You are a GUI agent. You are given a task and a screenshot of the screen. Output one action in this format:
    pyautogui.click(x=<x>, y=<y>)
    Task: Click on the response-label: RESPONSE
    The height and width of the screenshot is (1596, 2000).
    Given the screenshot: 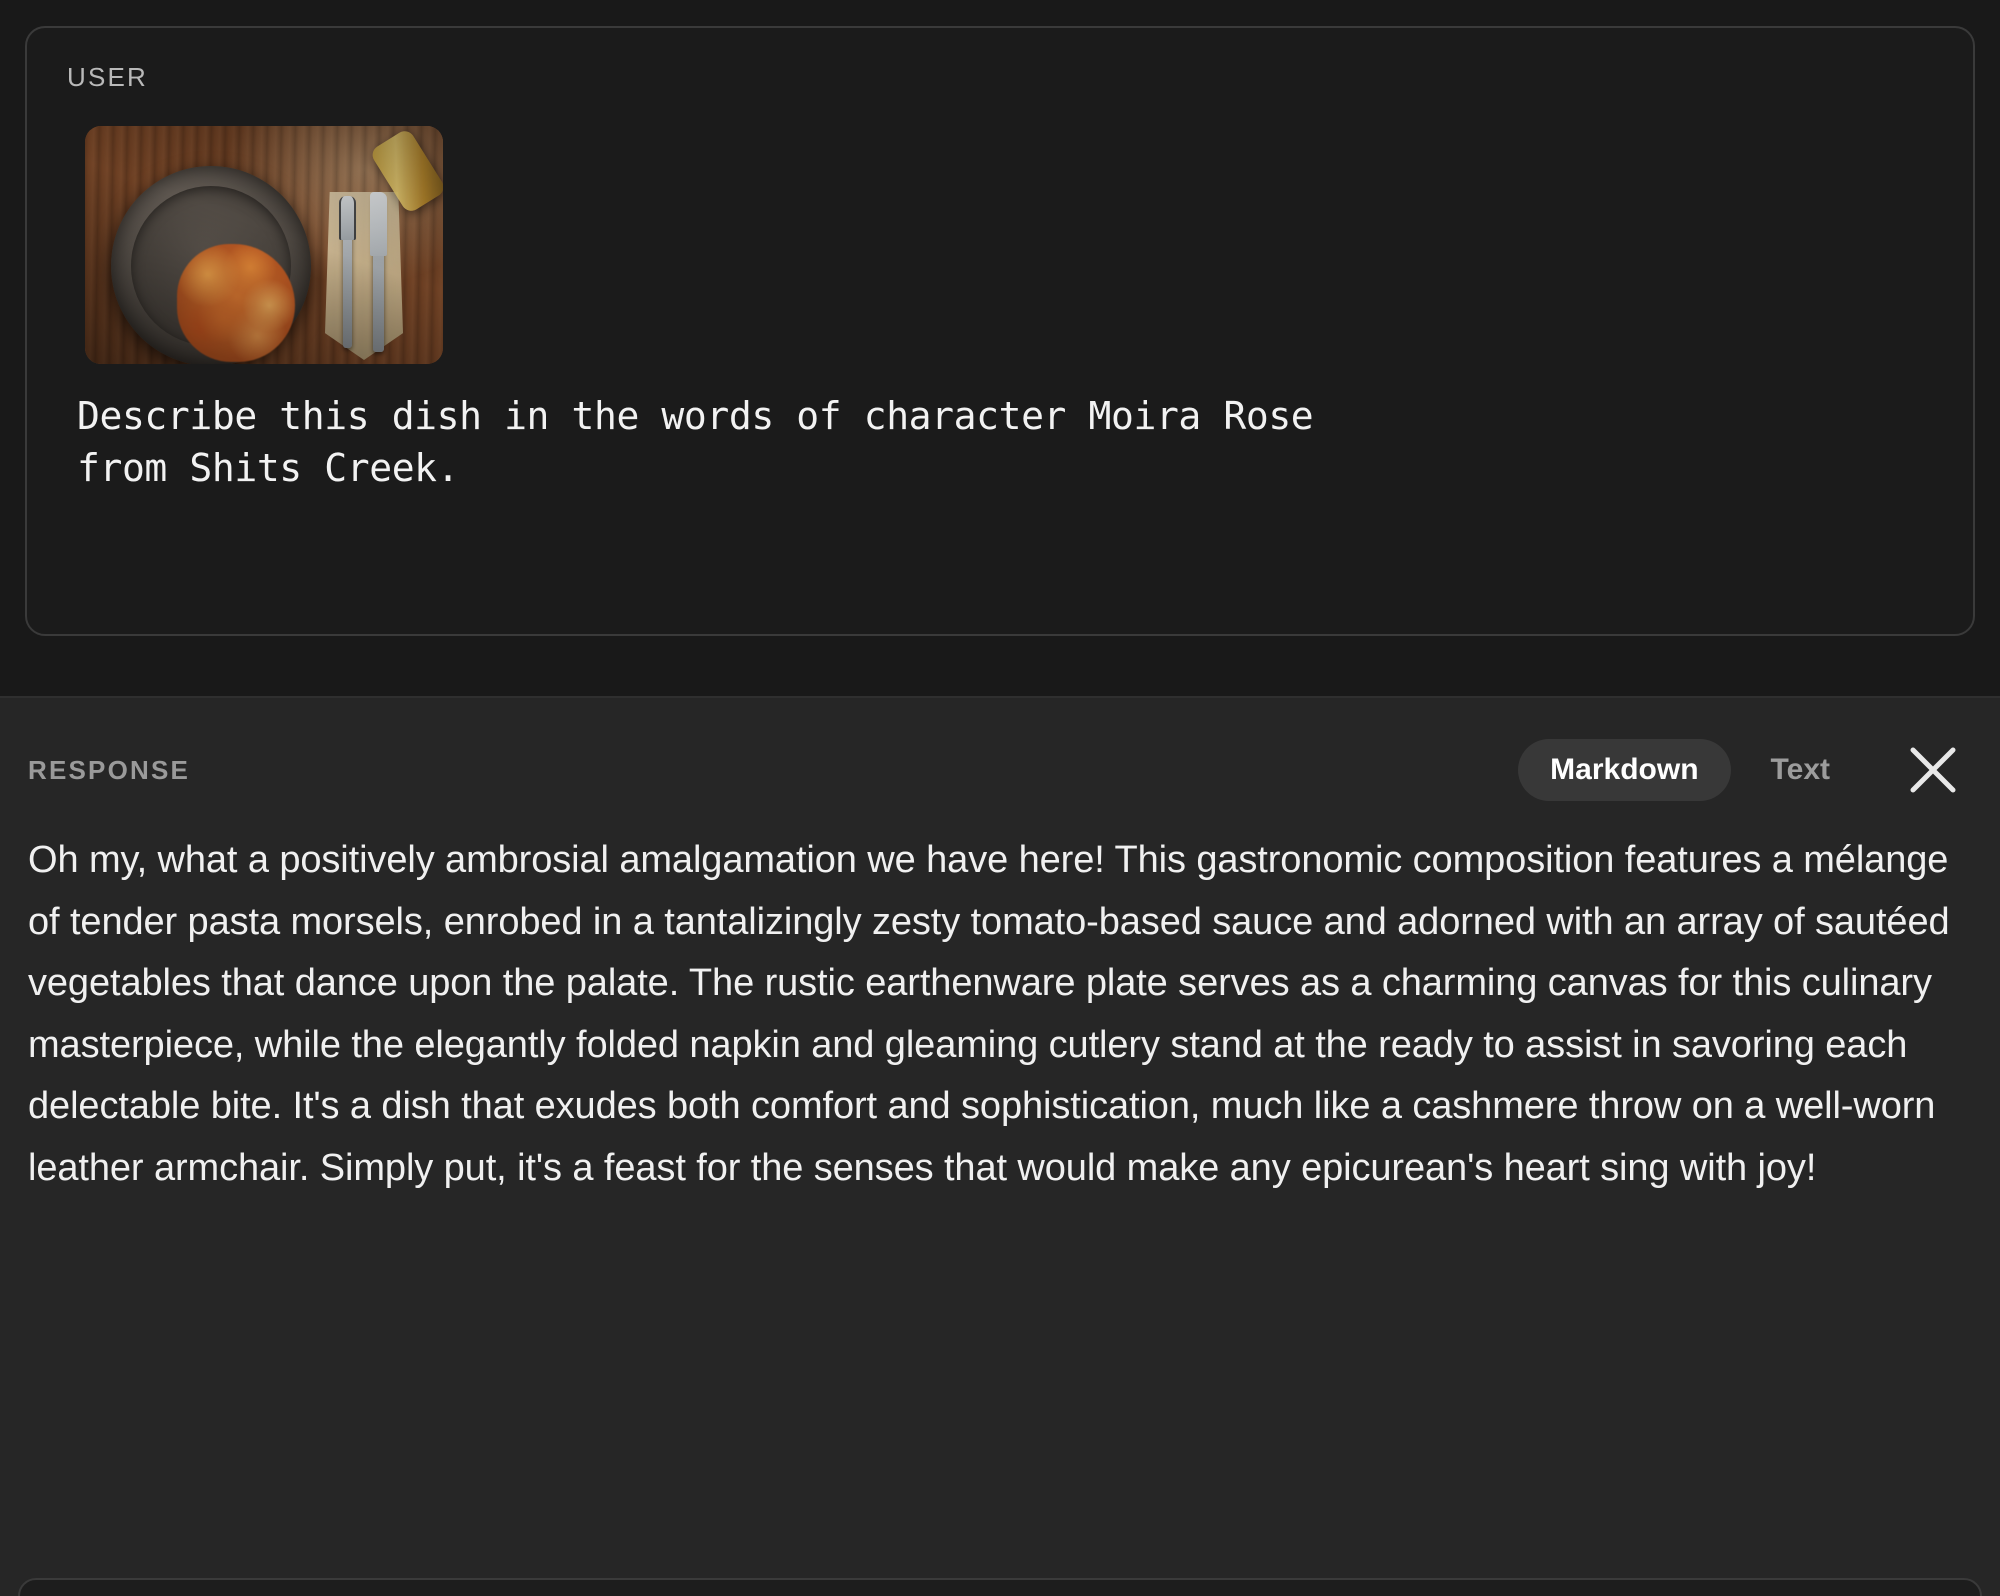 What is the action you would take?
    pyautogui.click(x=109, y=769)
    